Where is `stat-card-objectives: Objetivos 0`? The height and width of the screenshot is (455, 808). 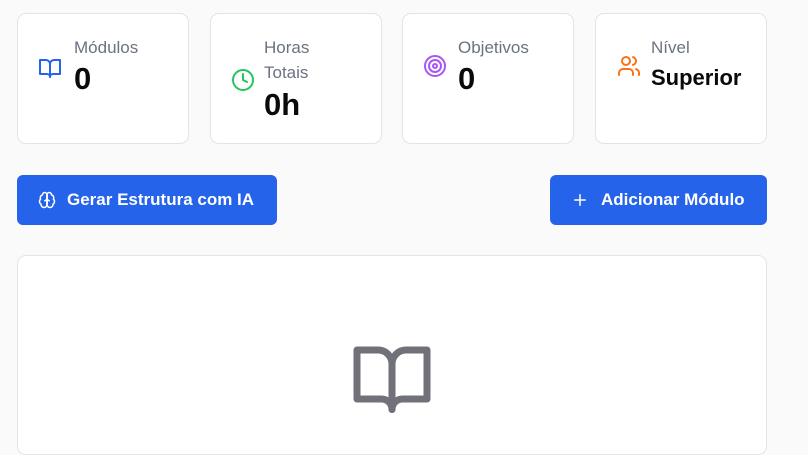
stat-card-objectives: Objetivos 0 is located at coordinates (488, 78).